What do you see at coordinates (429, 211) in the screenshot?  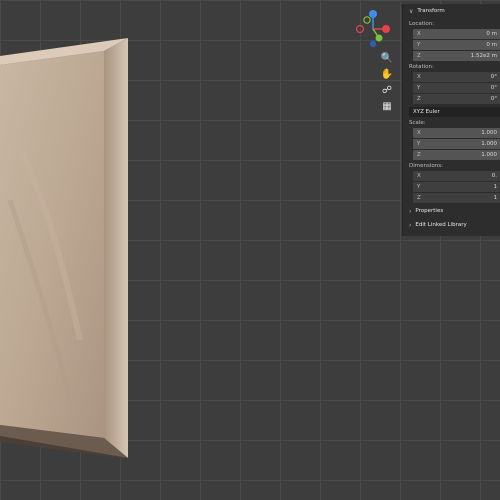 I see `properties-label: Properties` at bounding box center [429, 211].